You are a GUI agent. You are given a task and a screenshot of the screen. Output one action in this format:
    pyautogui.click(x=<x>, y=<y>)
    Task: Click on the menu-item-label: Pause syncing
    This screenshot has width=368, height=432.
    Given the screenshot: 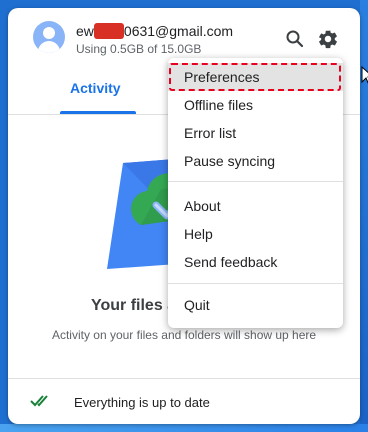 What is the action you would take?
    pyautogui.click(x=230, y=161)
    